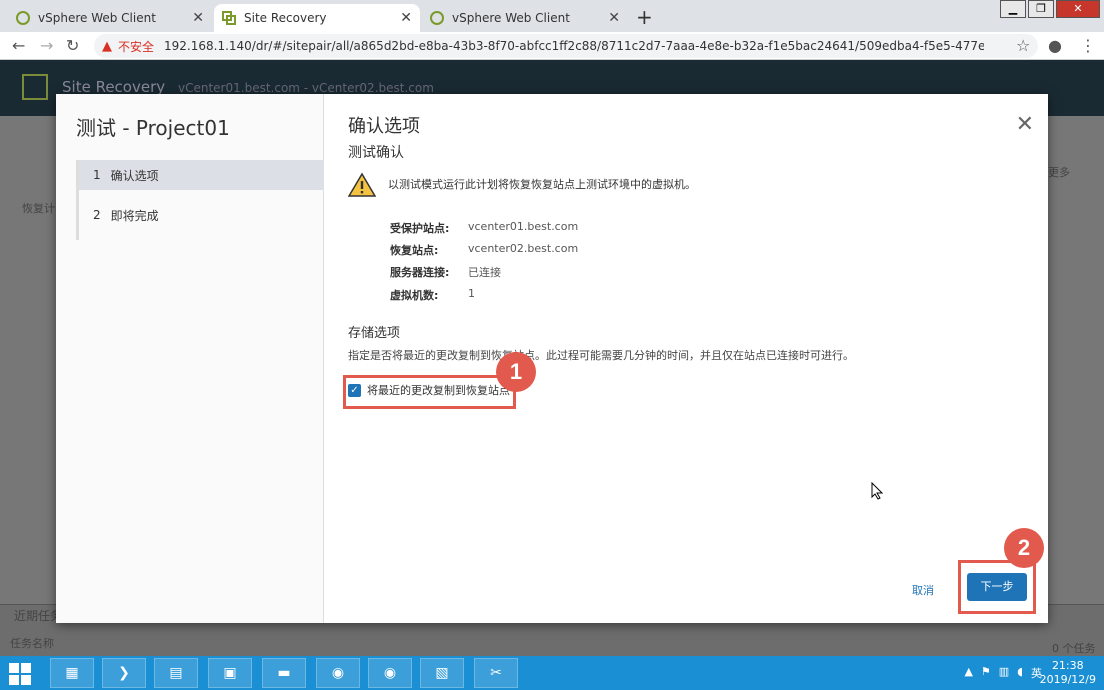 Image resolution: width=1104 pixels, height=690 pixels. What do you see at coordinates (20, 674) in the screenshot?
I see `windows-start-icon` at bounding box center [20, 674].